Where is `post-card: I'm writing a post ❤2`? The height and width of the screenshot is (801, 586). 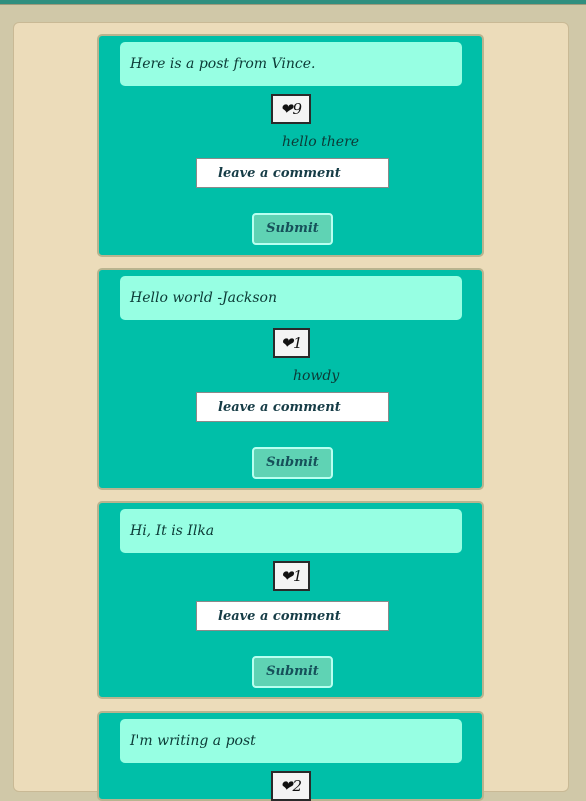 post-card: I'm writing a post ❤2 is located at coordinates (290, 756).